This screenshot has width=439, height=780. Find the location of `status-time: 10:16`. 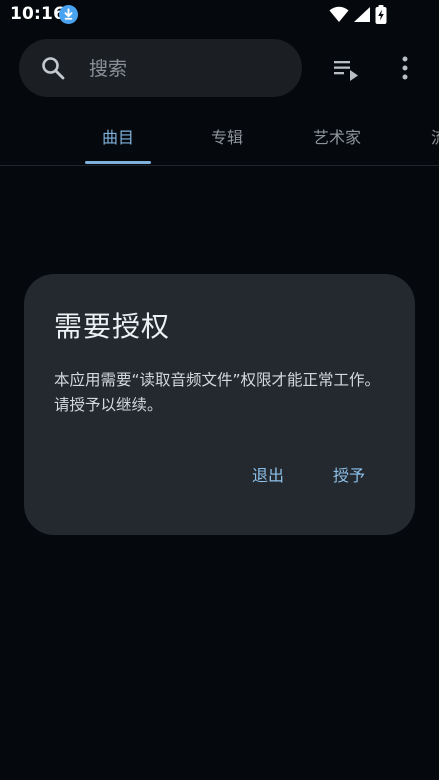

status-time: 10:16 is located at coordinates (38, 14).